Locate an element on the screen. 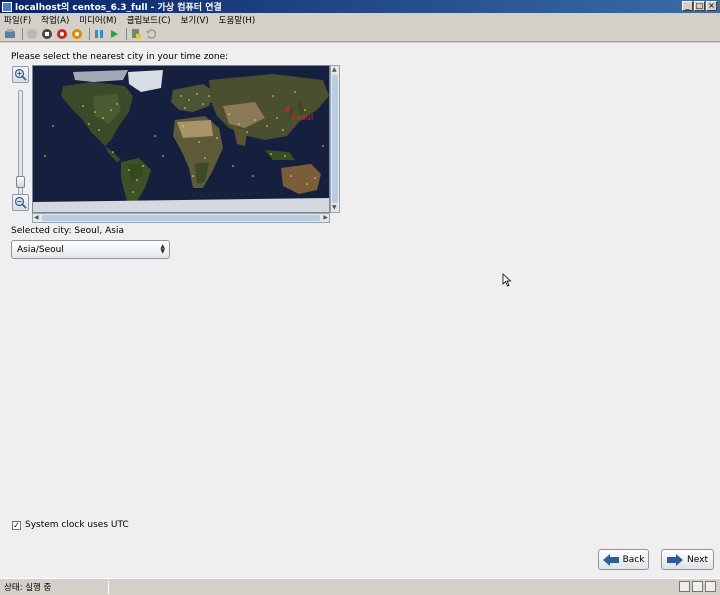  mouse-cursor-icon is located at coordinates (507, 281).